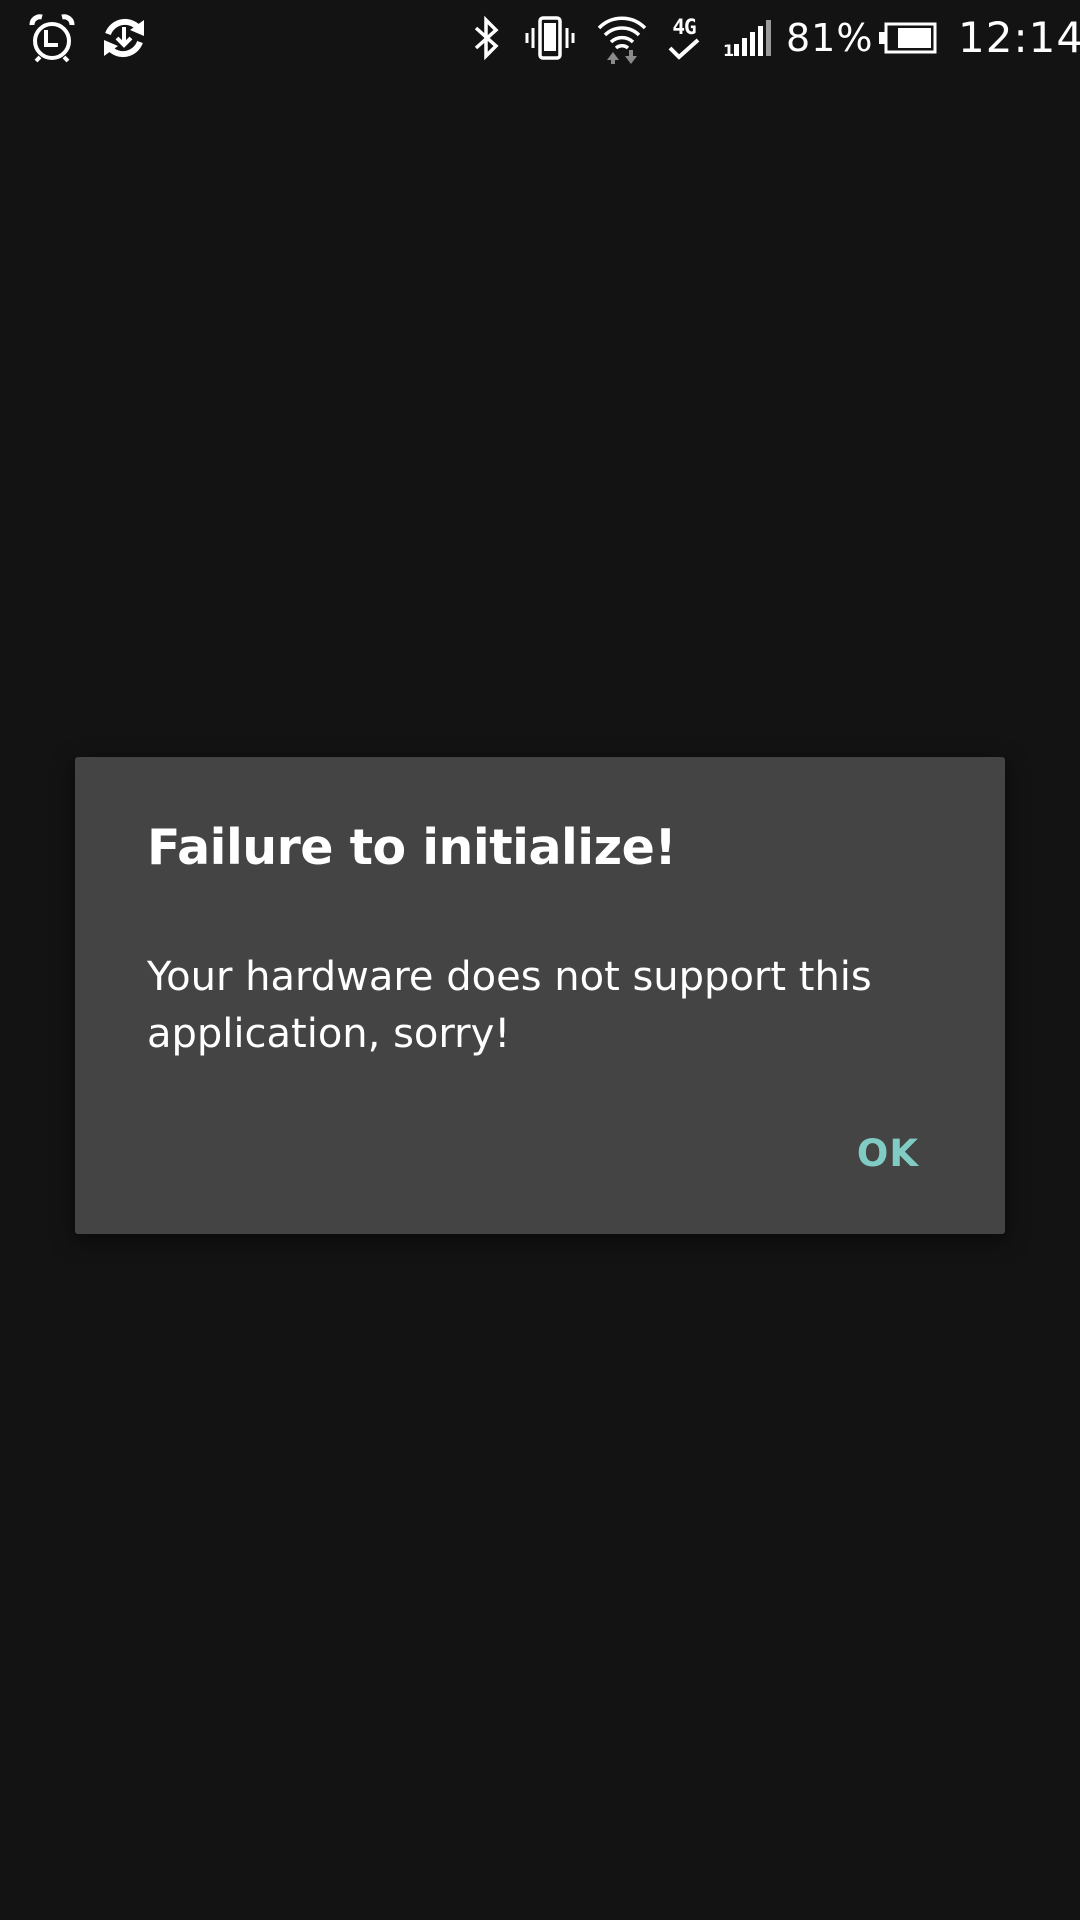 This screenshot has height=1920, width=1080. I want to click on alarm-icon, so click(52, 38).